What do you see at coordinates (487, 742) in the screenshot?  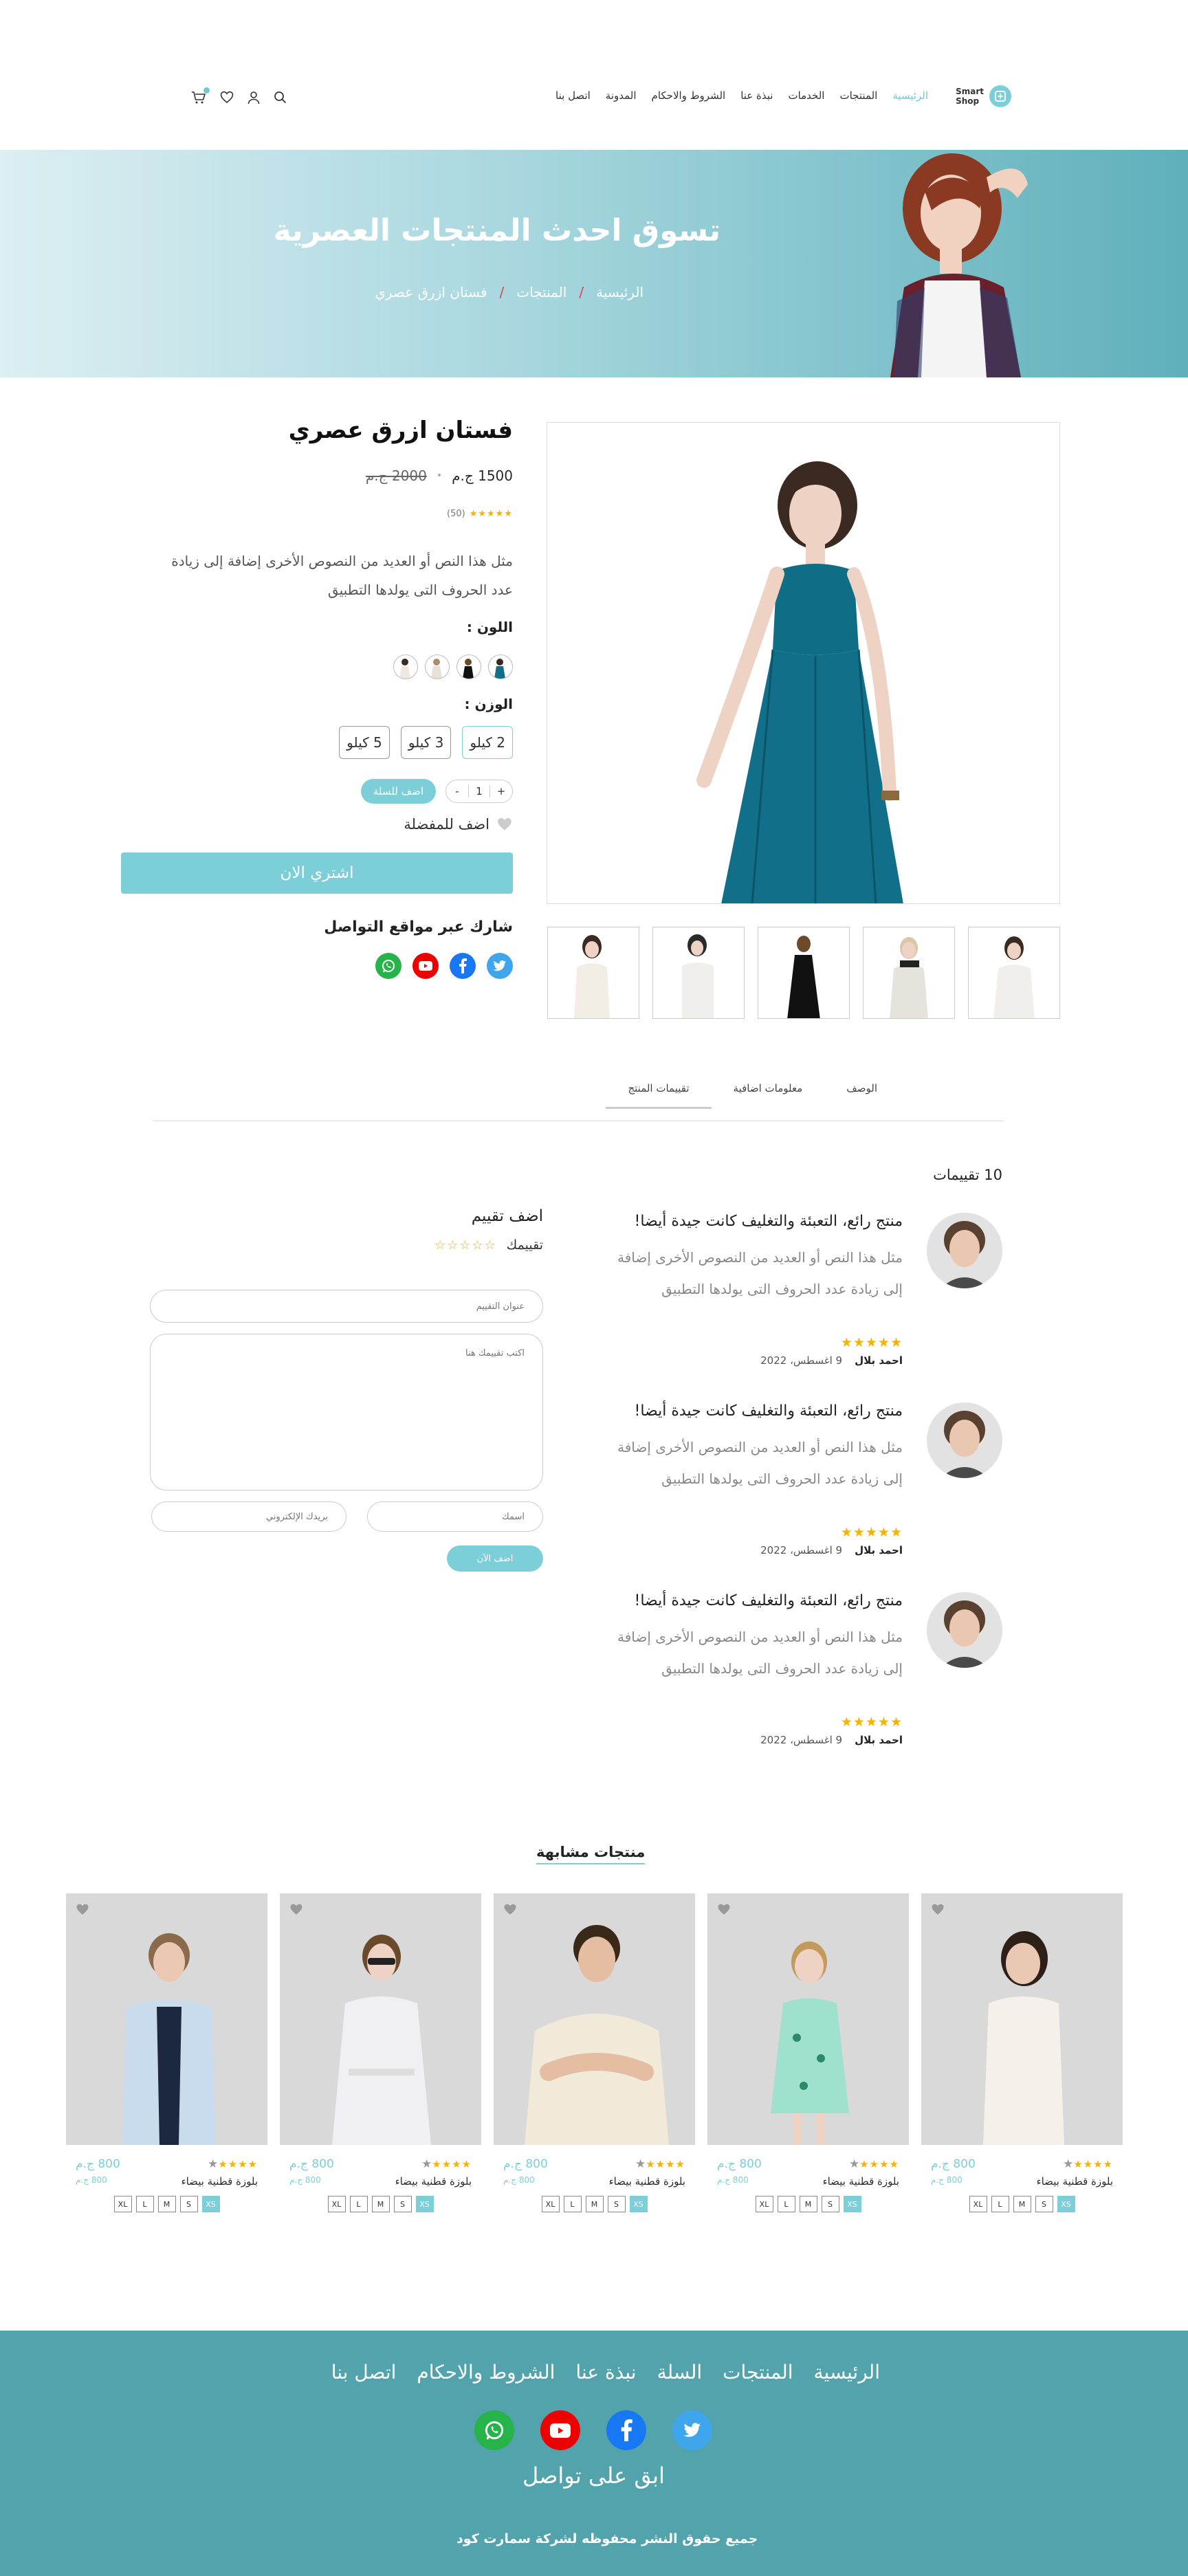 I see `weight-option-2kg: 2 كيلو` at bounding box center [487, 742].